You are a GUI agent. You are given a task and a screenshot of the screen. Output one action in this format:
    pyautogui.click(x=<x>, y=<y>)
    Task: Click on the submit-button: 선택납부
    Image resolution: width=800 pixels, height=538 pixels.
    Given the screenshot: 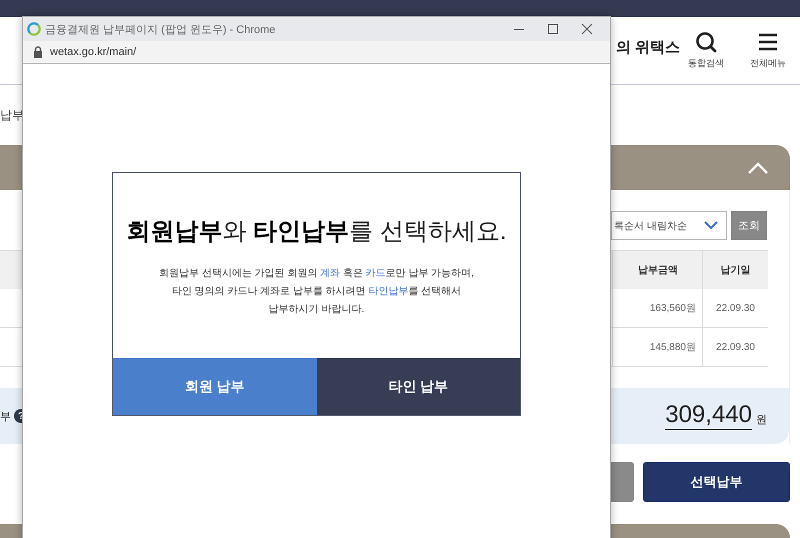 What is the action you would take?
    pyautogui.click(x=716, y=482)
    